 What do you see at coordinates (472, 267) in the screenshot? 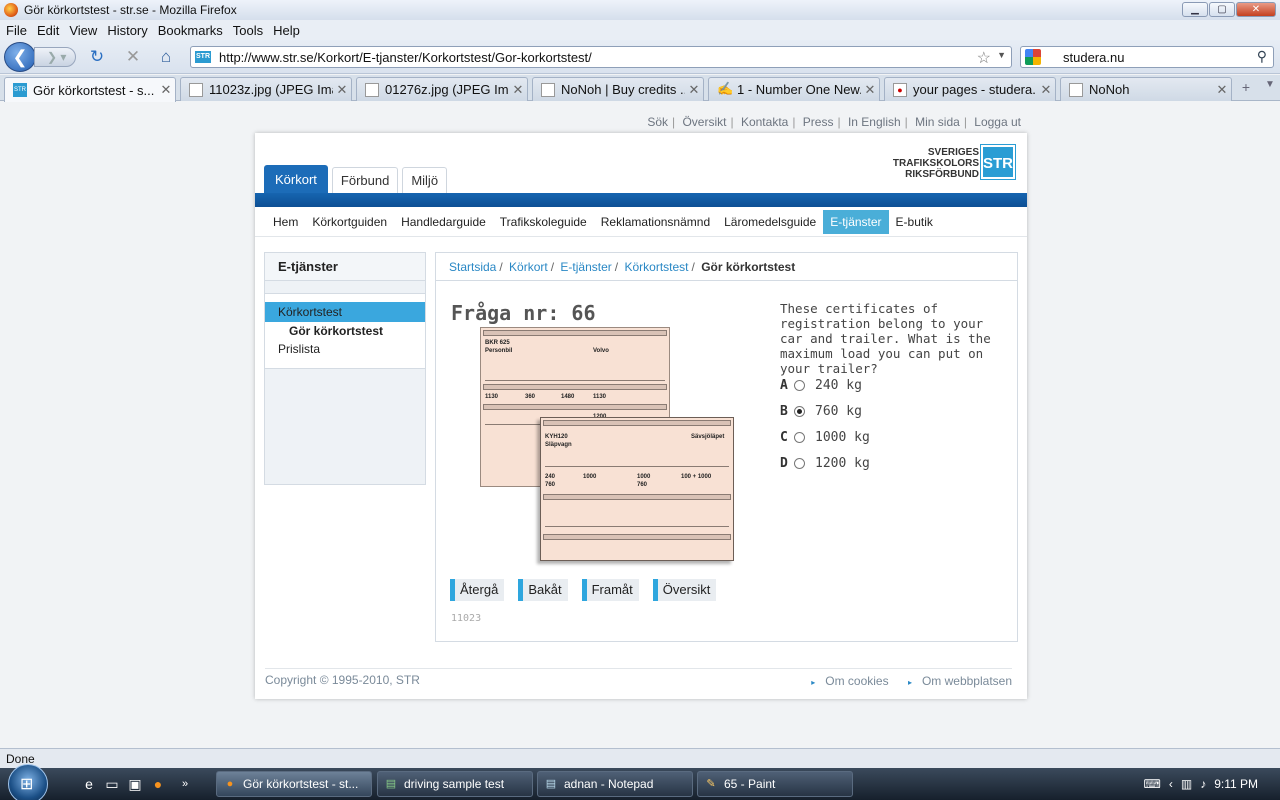
I see `breadcrumb-startsida: Startsida` at bounding box center [472, 267].